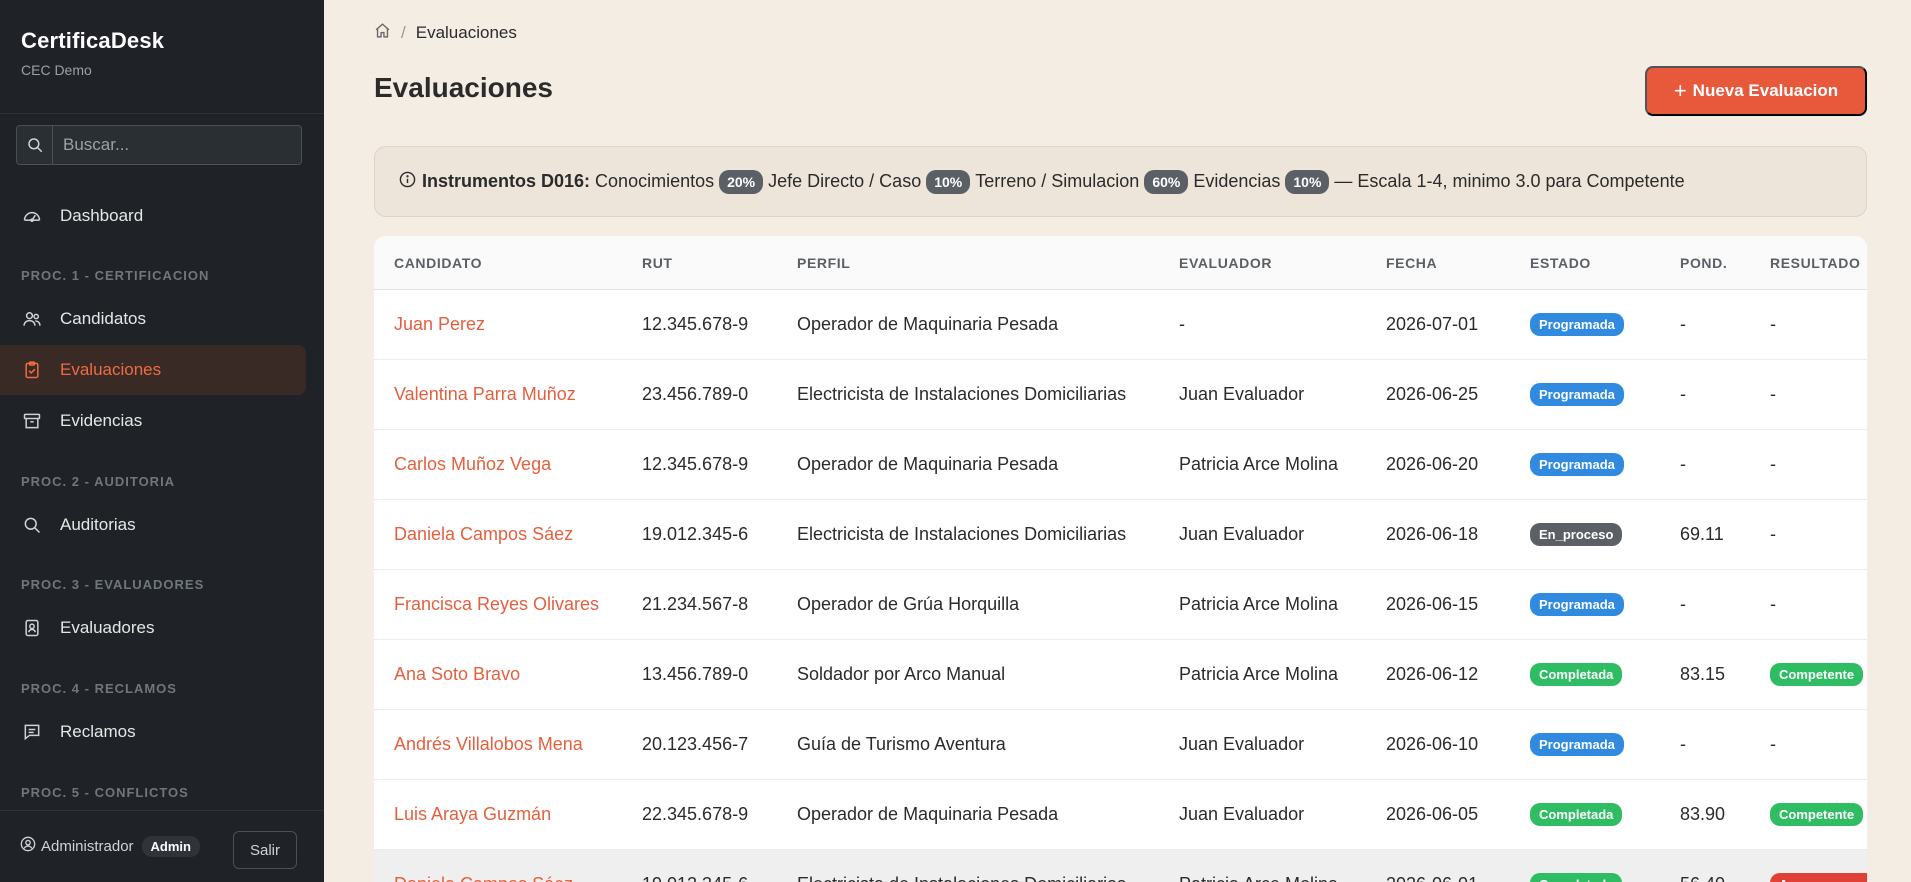  I want to click on cell-candidato: Luis Araya Guzmán, so click(472, 814).